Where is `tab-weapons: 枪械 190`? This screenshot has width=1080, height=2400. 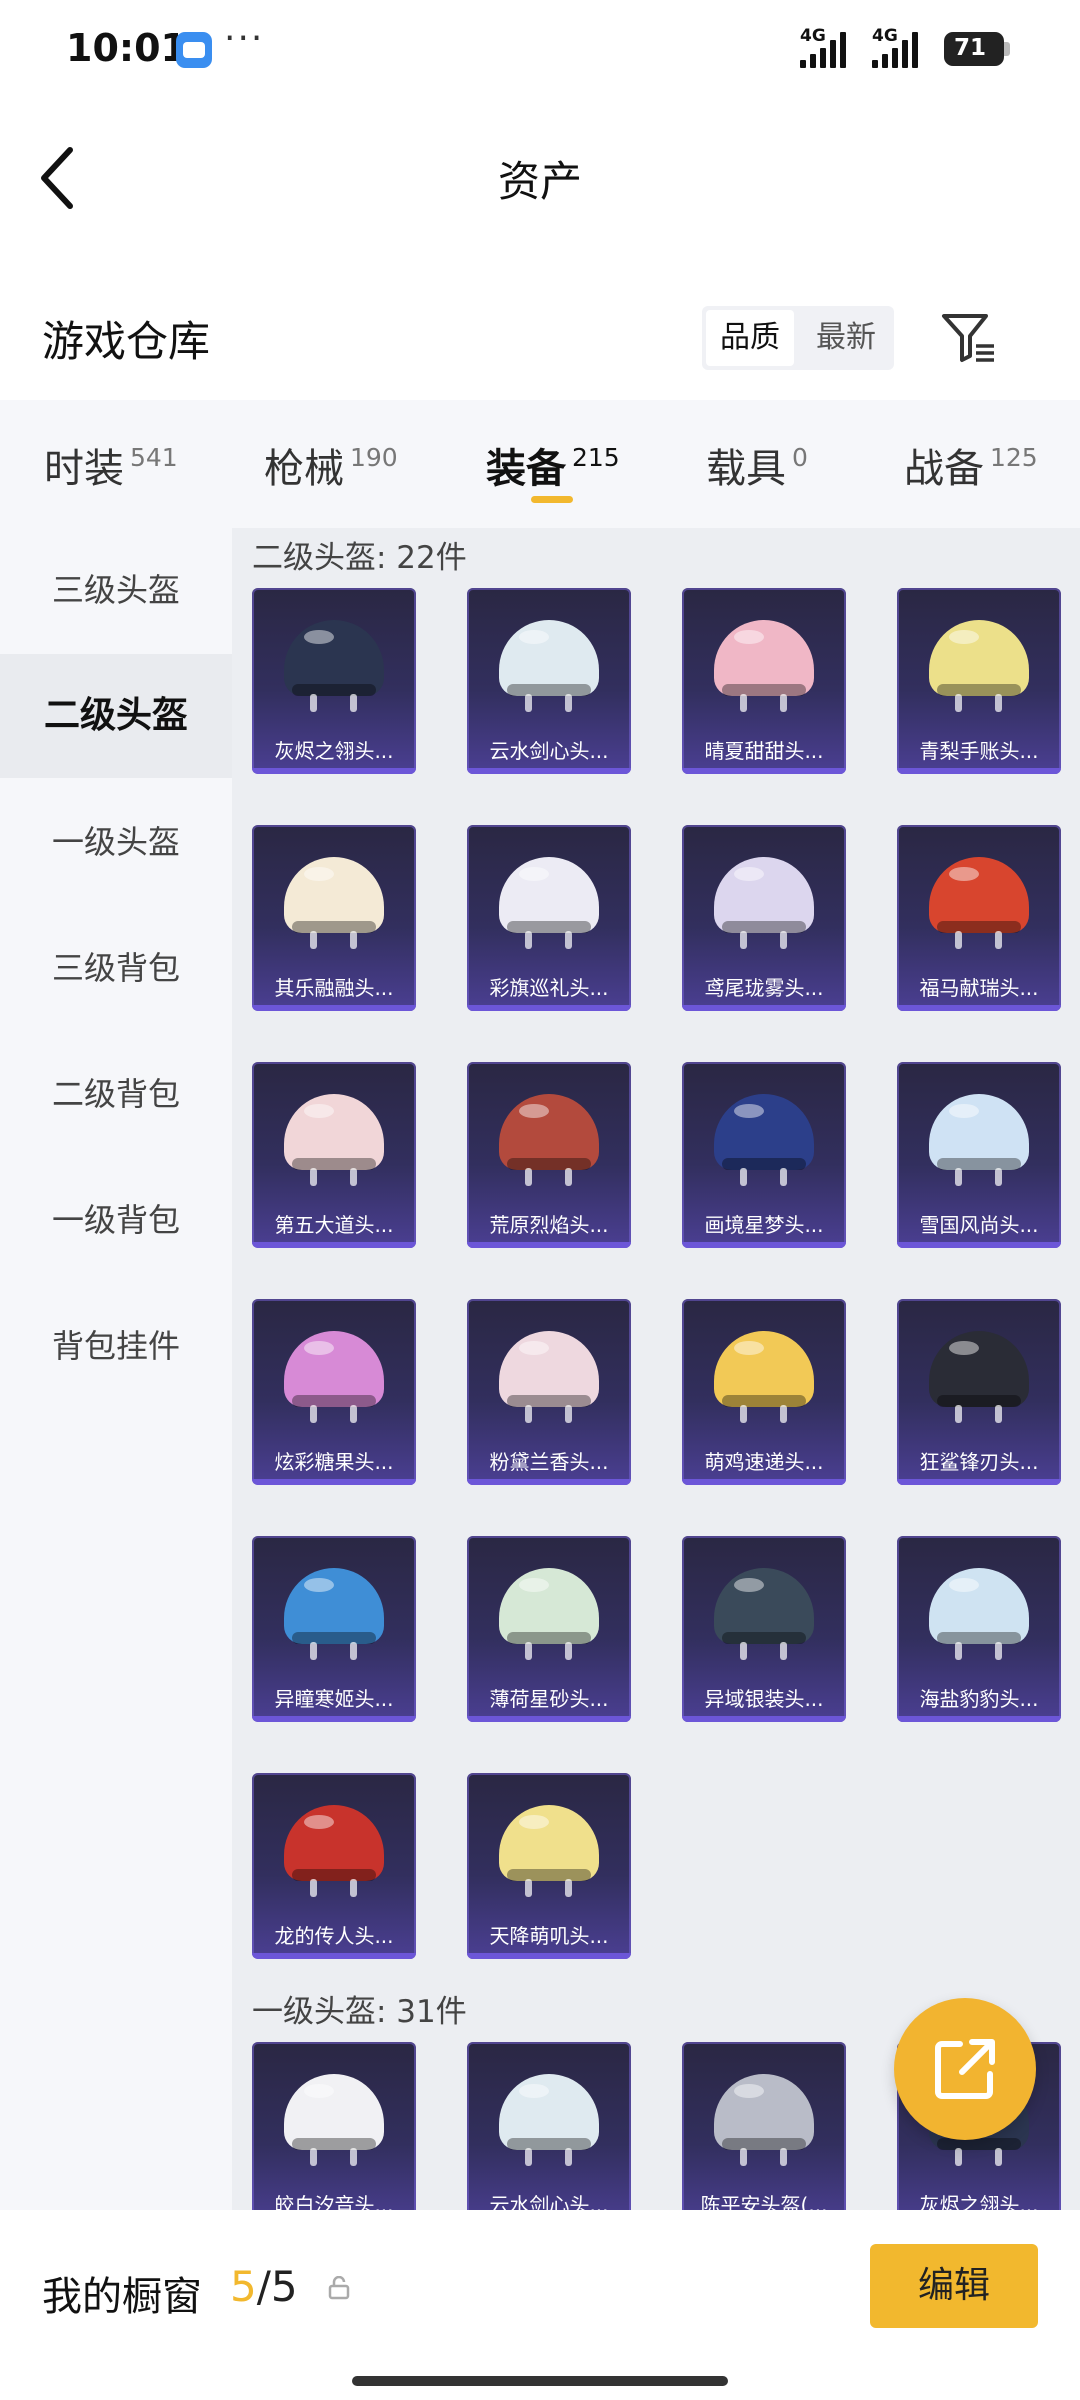 tab-weapons: 枪械 190 is located at coordinates (331, 466).